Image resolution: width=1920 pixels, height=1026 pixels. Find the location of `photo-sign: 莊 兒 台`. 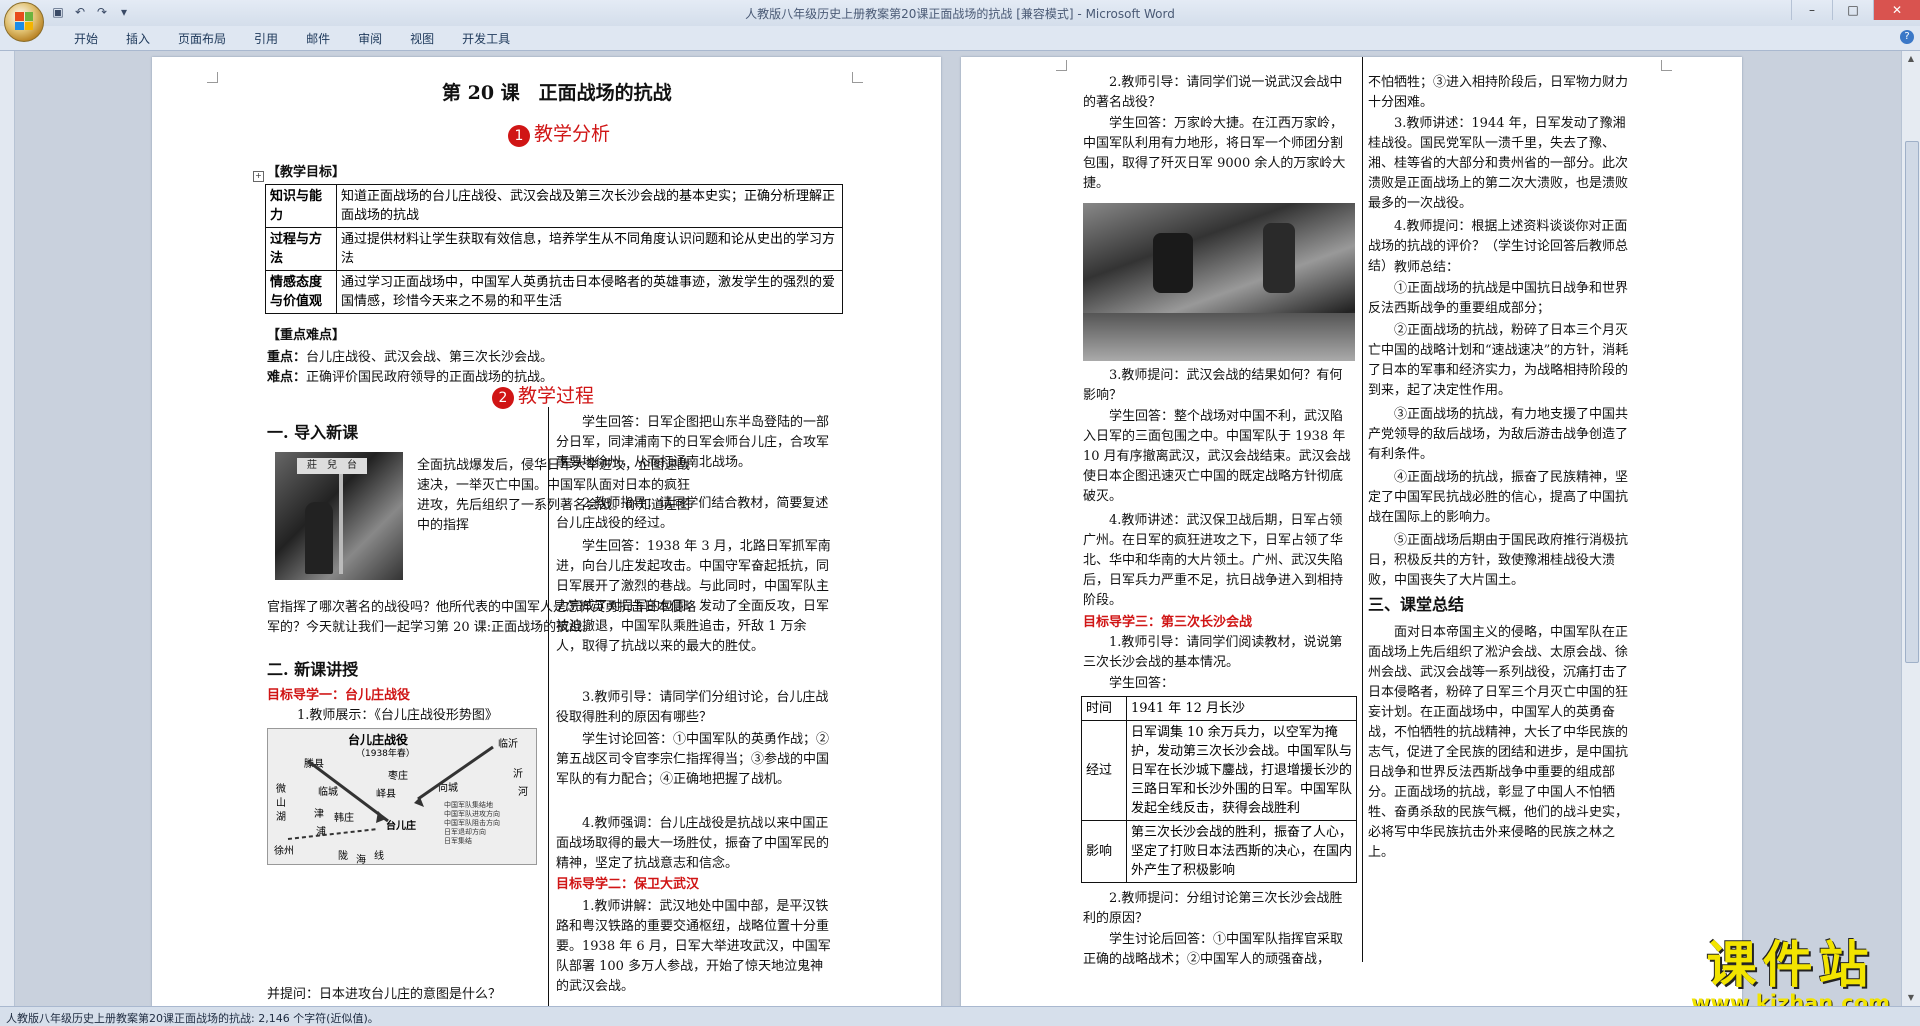

photo-sign: 莊 兒 台 is located at coordinates (332, 466).